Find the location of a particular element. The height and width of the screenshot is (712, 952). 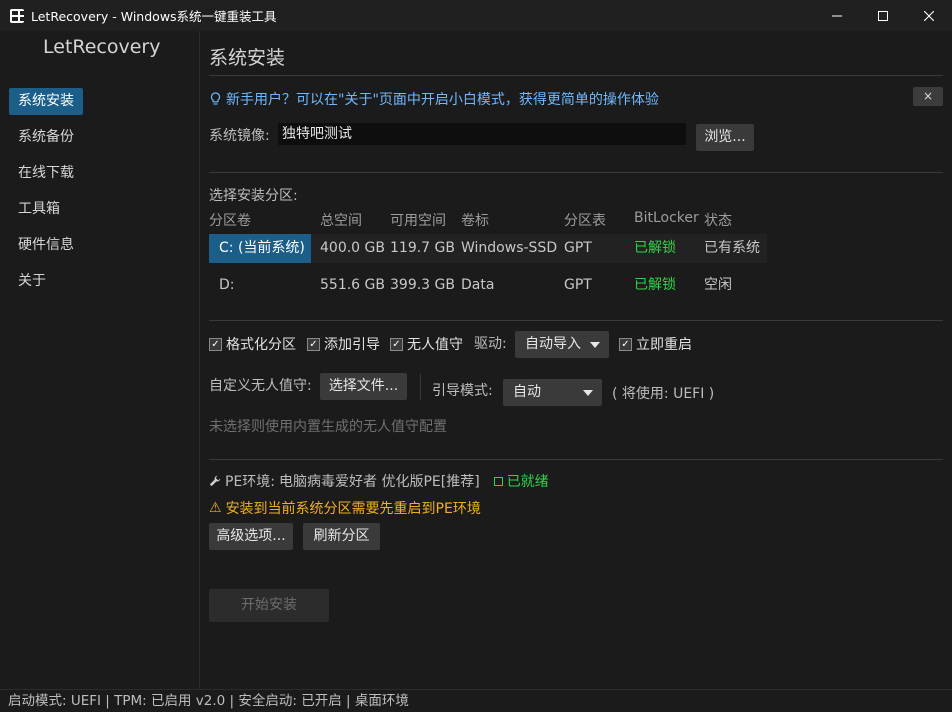

wrench-icon is located at coordinates (215, 481).